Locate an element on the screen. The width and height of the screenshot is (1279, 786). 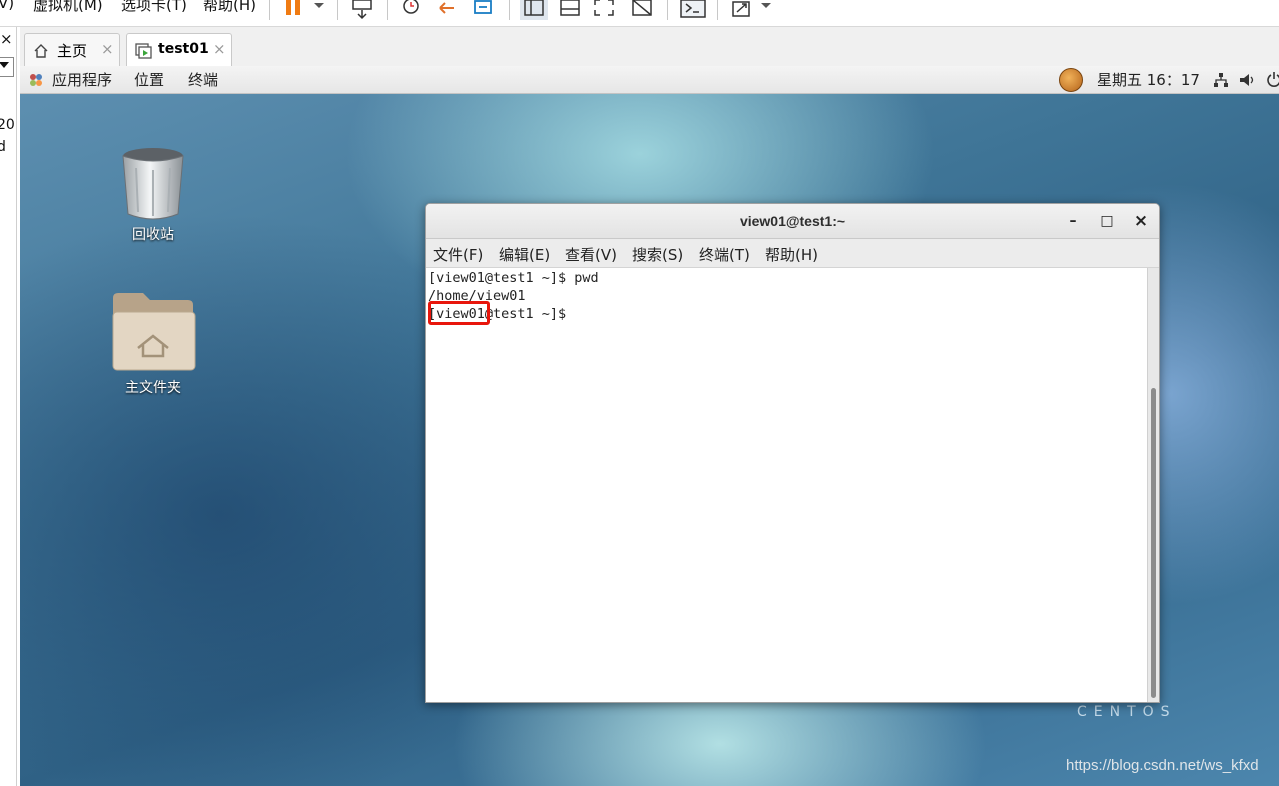
terminal-menubar: 文件(F) 编辑(E) 查看(V) 搜索(S) 终端(T) 帮助(H) is located at coordinates (792, 253).